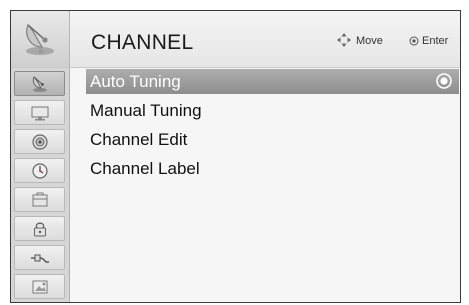 This screenshot has height=305, width=469. What do you see at coordinates (272, 110) in the screenshot?
I see `menu-item-manual-tuning: Manual Tuning` at bounding box center [272, 110].